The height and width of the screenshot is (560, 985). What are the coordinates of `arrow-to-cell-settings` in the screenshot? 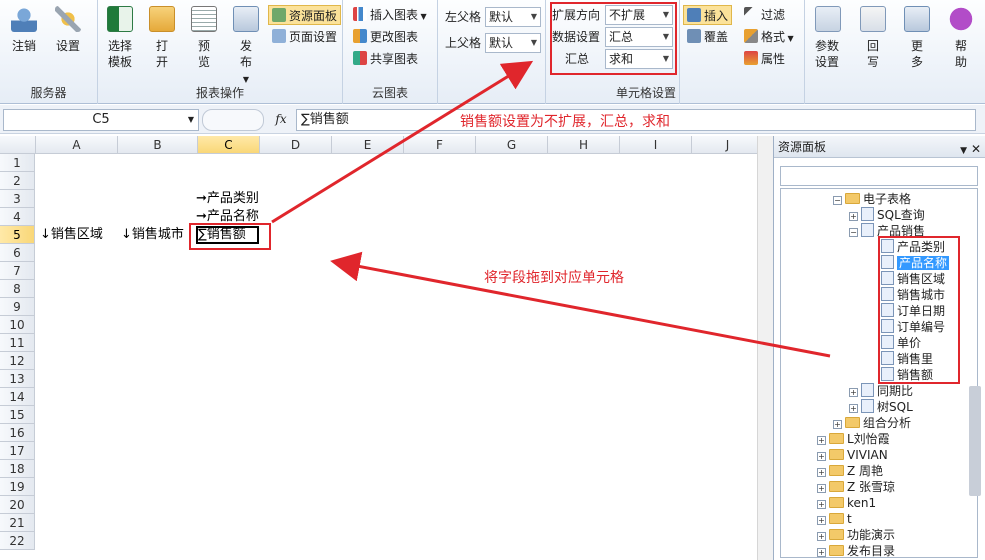 It's located at (402, 142).